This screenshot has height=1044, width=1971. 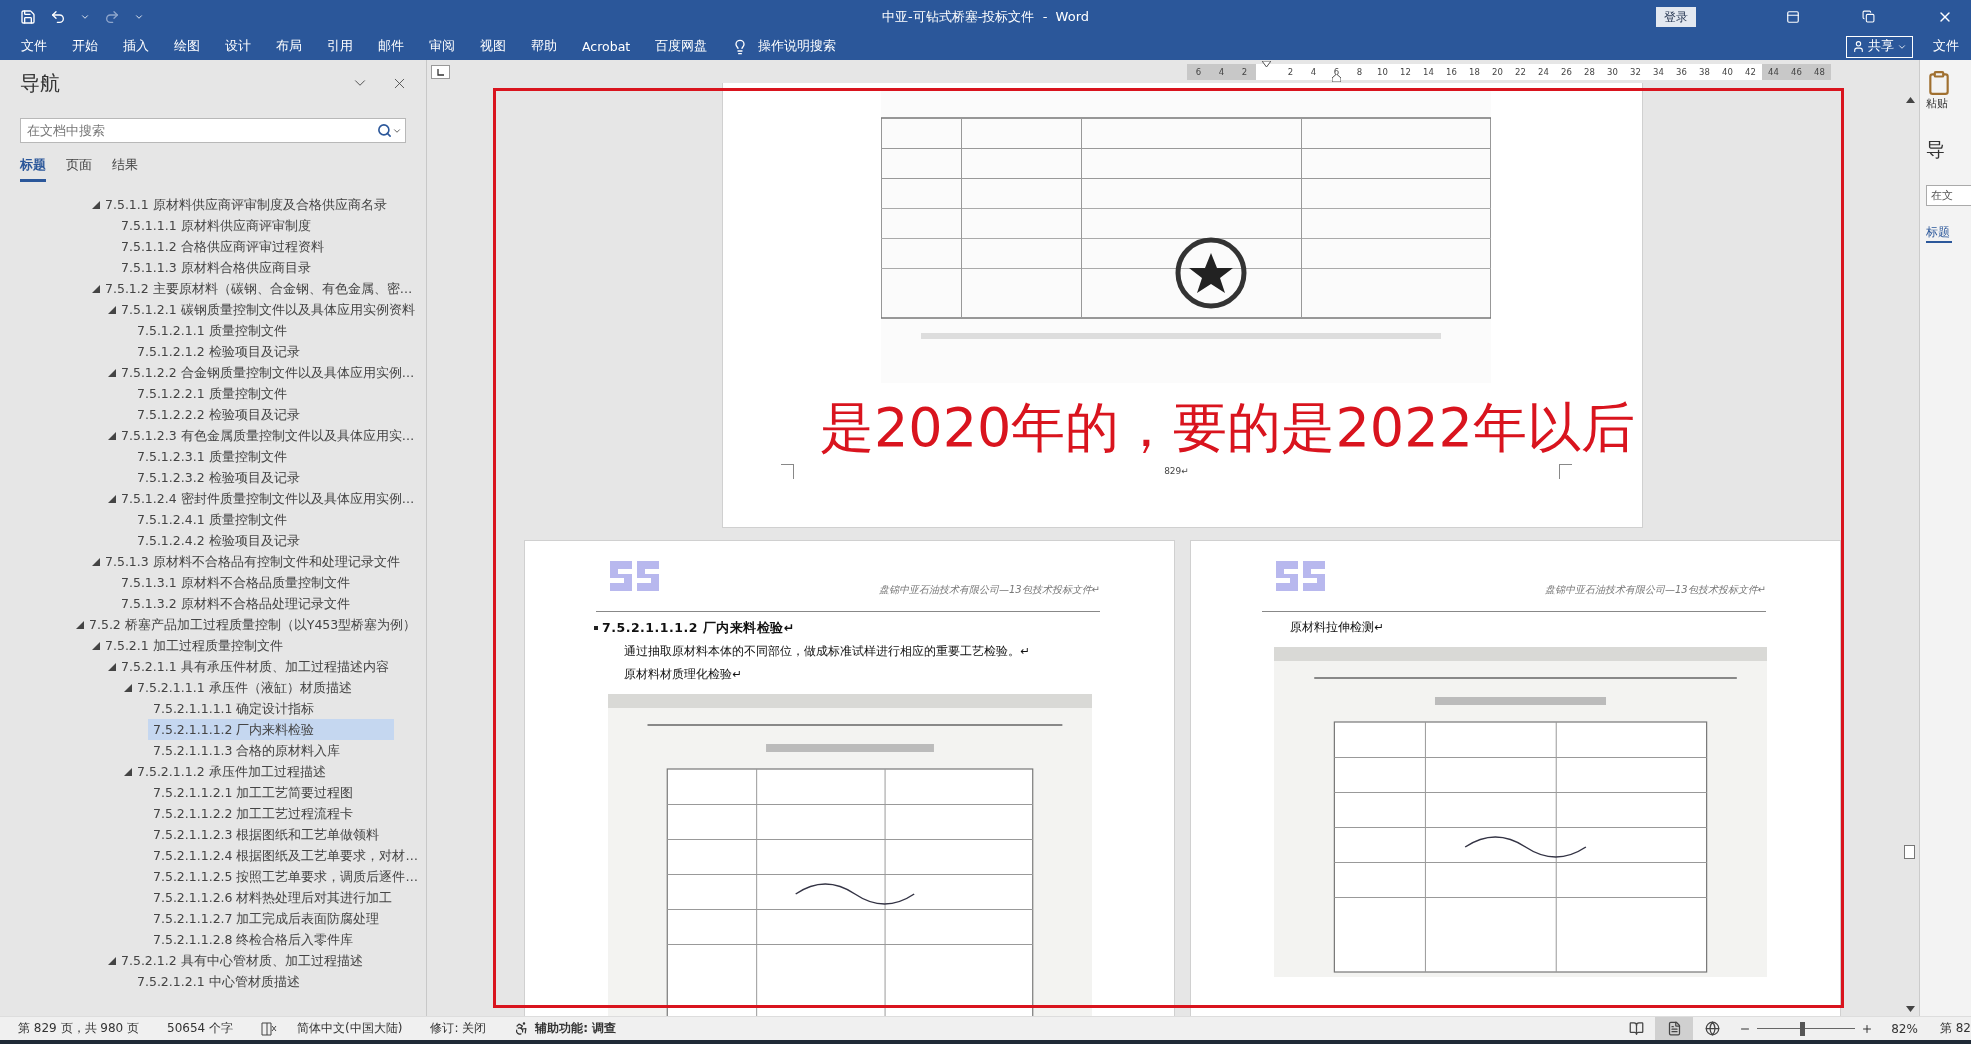 What do you see at coordinates (263, 414) in the screenshot?
I see `outline-item: 7.5.1.2.2.2 检验项目及记录` at bounding box center [263, 414].